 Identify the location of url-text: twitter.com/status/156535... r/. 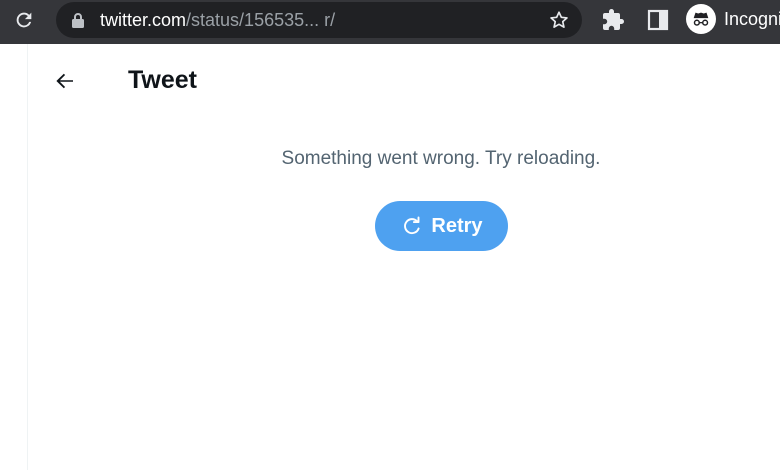
(217, 20).